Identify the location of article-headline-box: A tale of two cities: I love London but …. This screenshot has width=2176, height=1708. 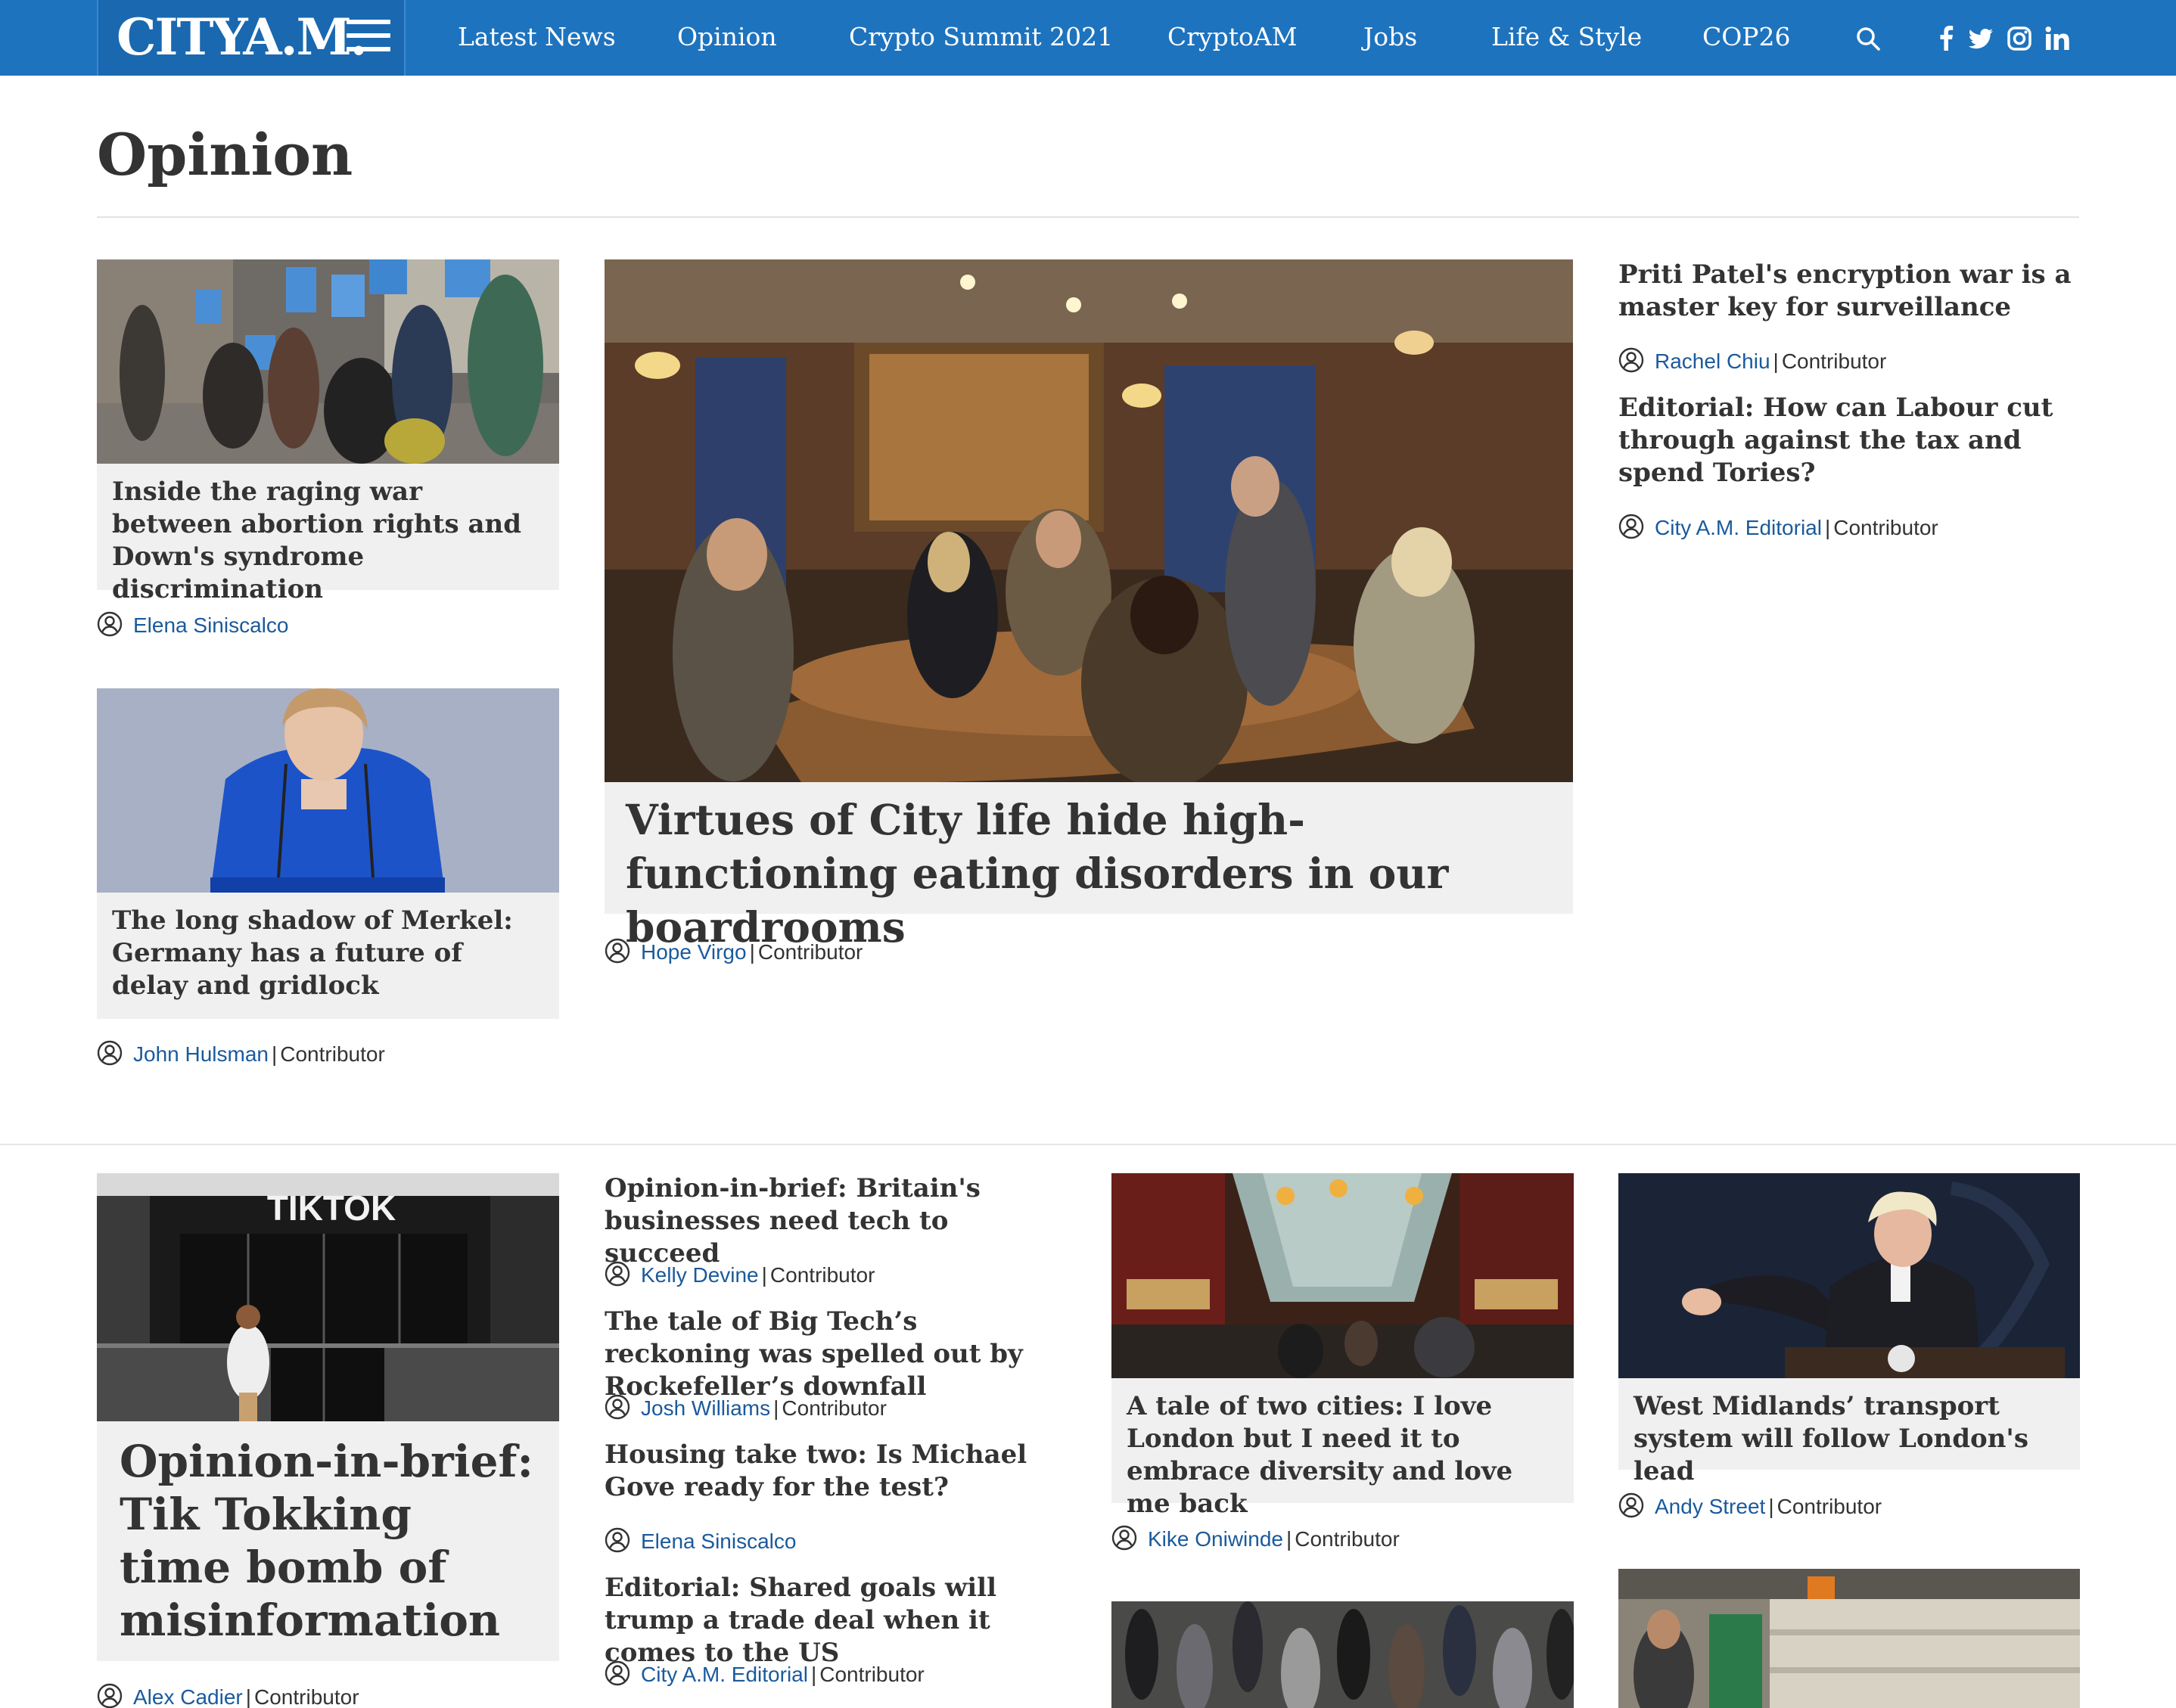
(1343, 1448).